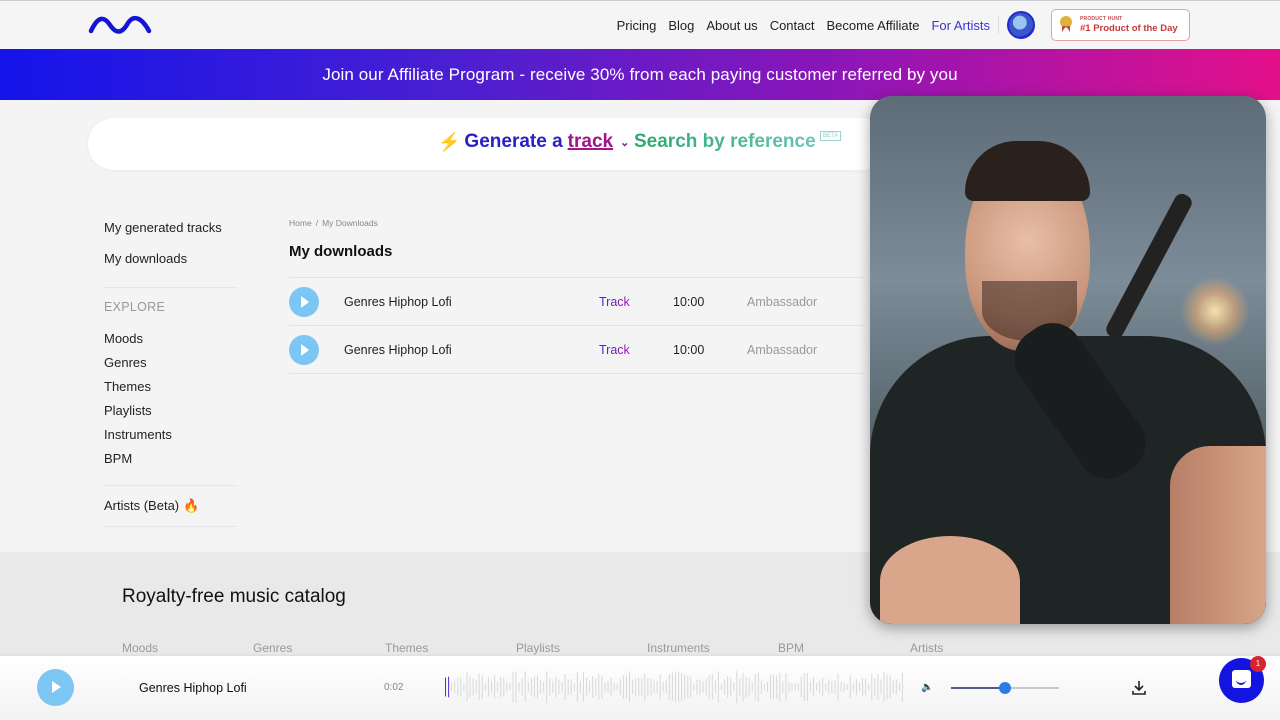 Image resolution: width=1280 pixels, height=720 pixels. Describe the element at coordinates (1139, 688) in the screenshot. I see `download-icon` at that location.